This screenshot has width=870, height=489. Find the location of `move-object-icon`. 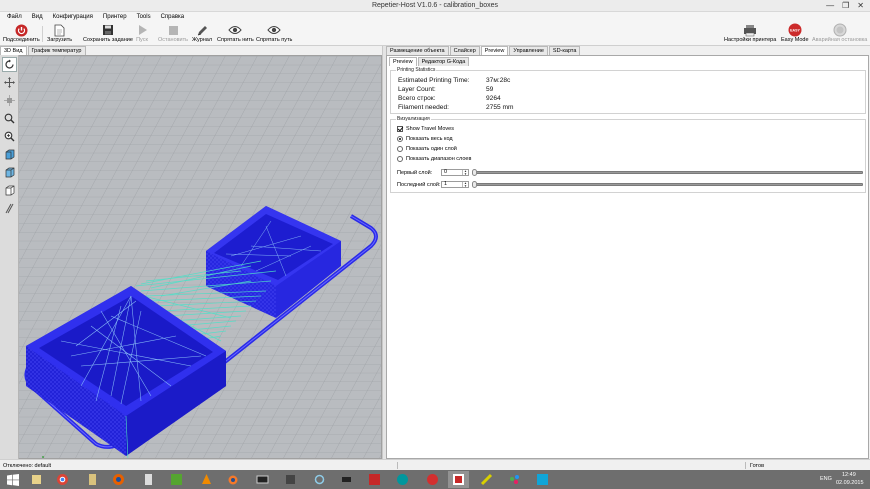

move-object-icon is located at coordinates (9, 100).